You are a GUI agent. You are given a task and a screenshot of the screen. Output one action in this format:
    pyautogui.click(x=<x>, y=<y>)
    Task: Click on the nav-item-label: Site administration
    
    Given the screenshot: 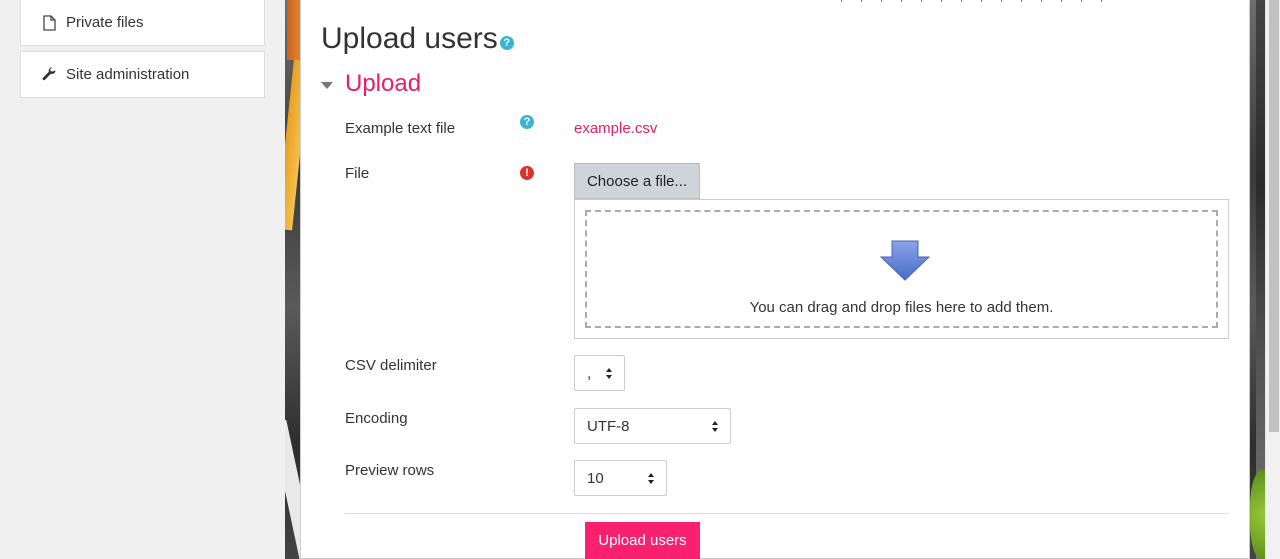 What is the action you would take?
    pyautogui.click(x=128, y=74)
    